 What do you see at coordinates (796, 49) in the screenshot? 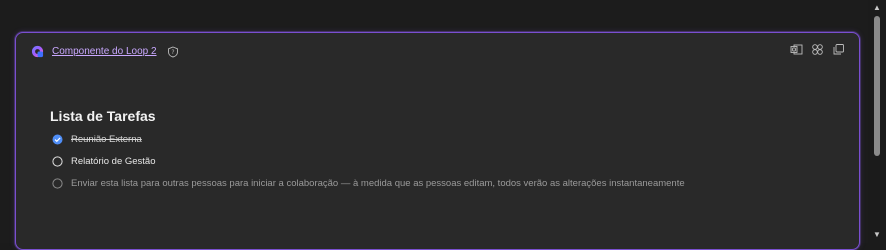
I see `outlook-icon` at bounding box center [796, 49].